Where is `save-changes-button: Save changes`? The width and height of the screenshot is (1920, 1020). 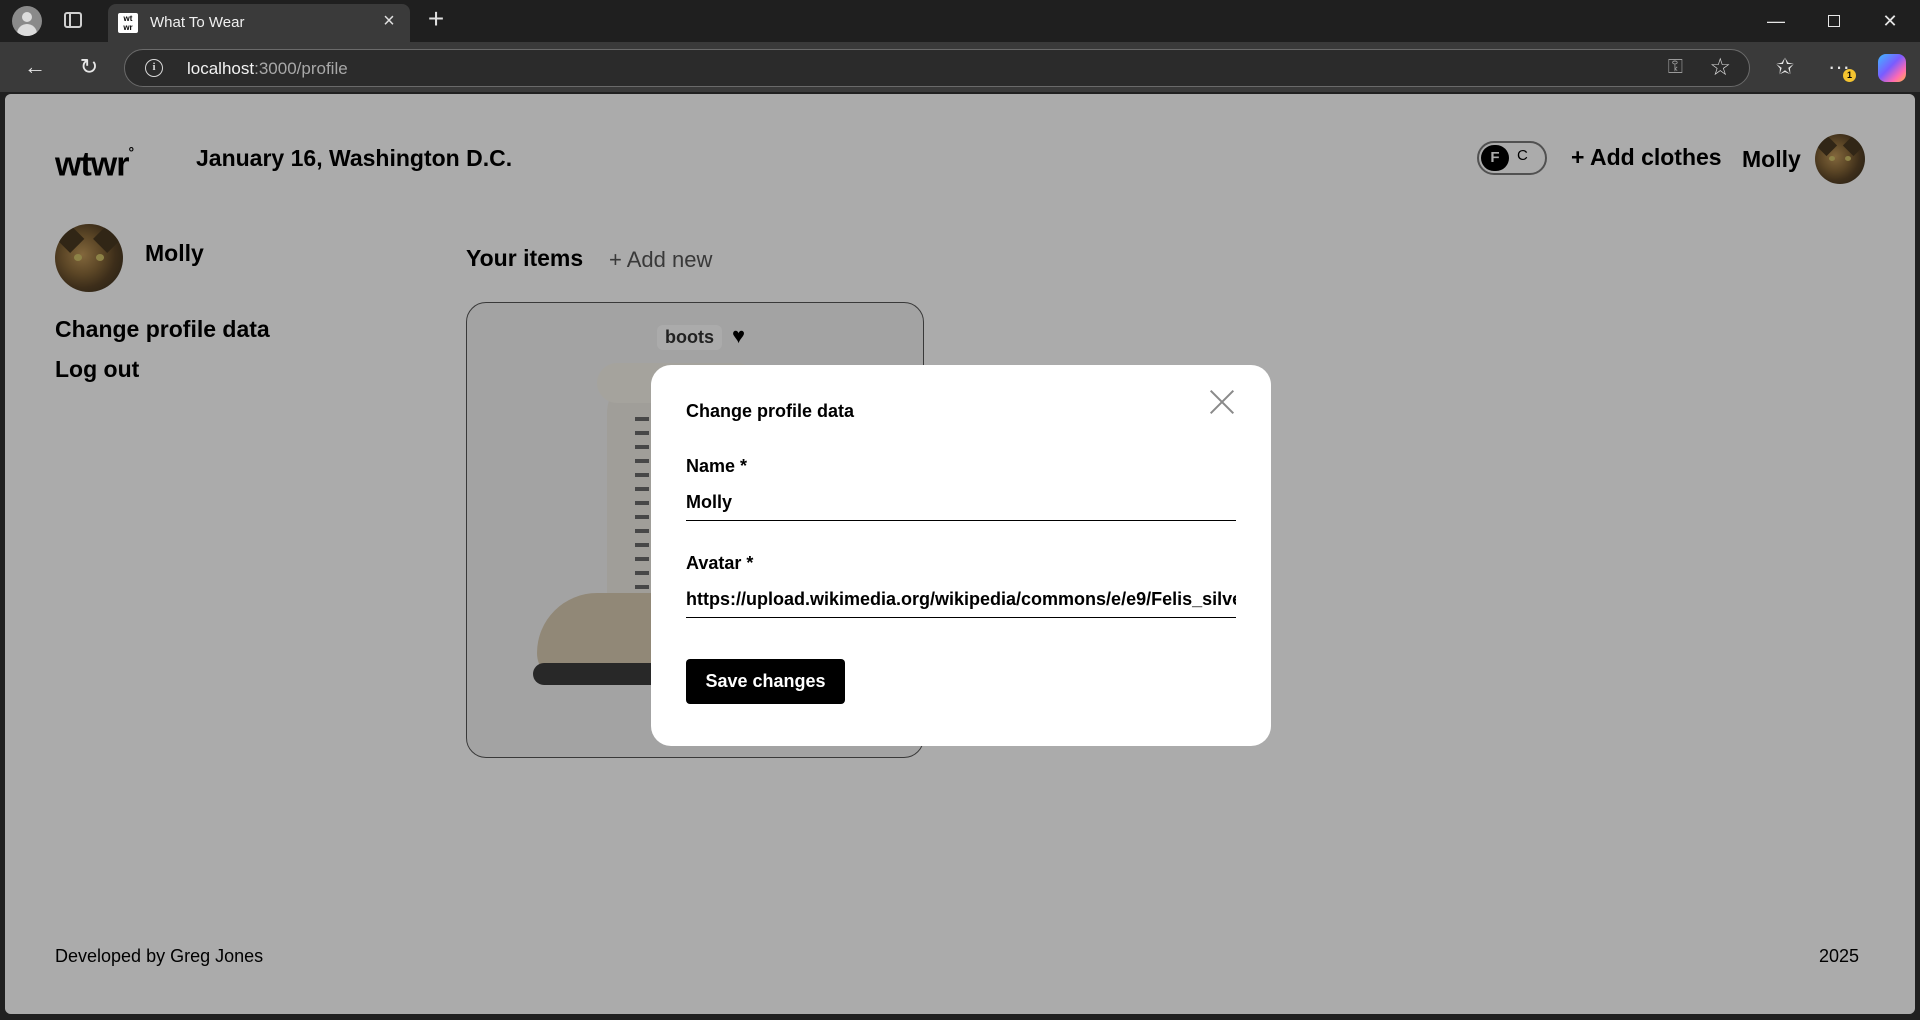 save-changes-button: Save changes is located at coordinates (765, 681).